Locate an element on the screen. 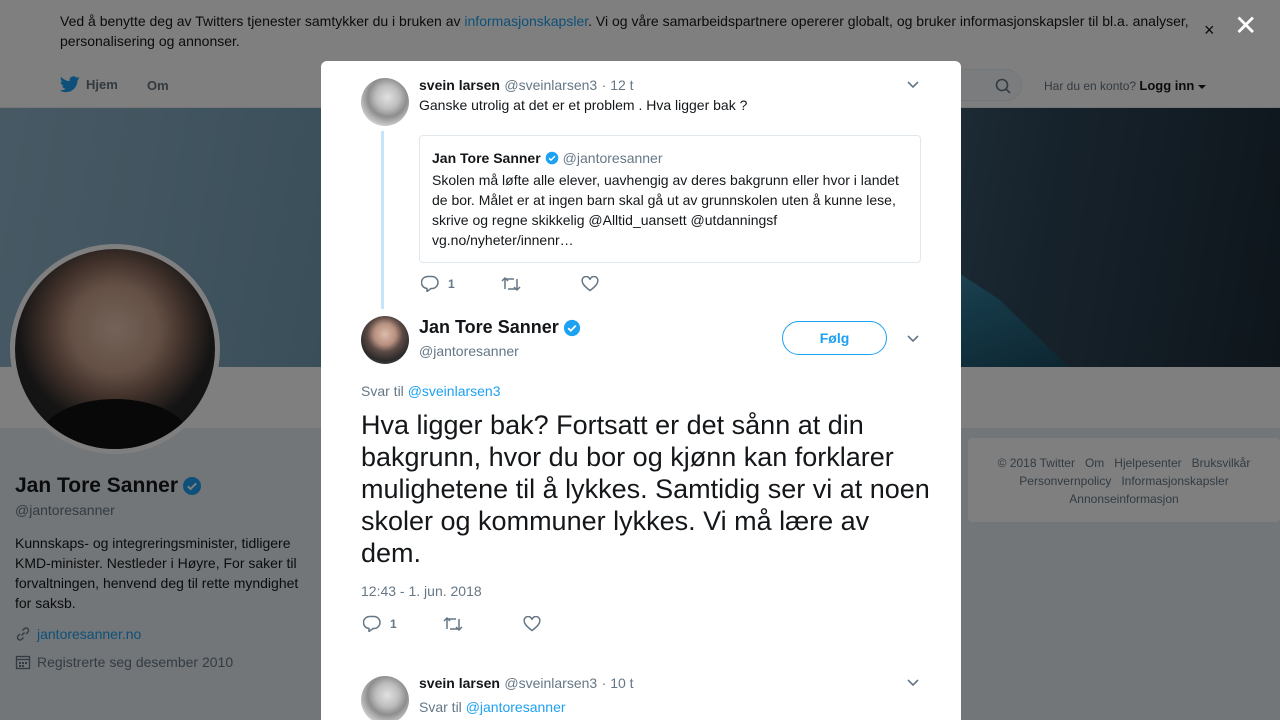 The width and height of the screenshot is (1280, 720). quoted-tweet-header: Jan Tore Sanner @jantoresanner is located at coordinates (547, 158).